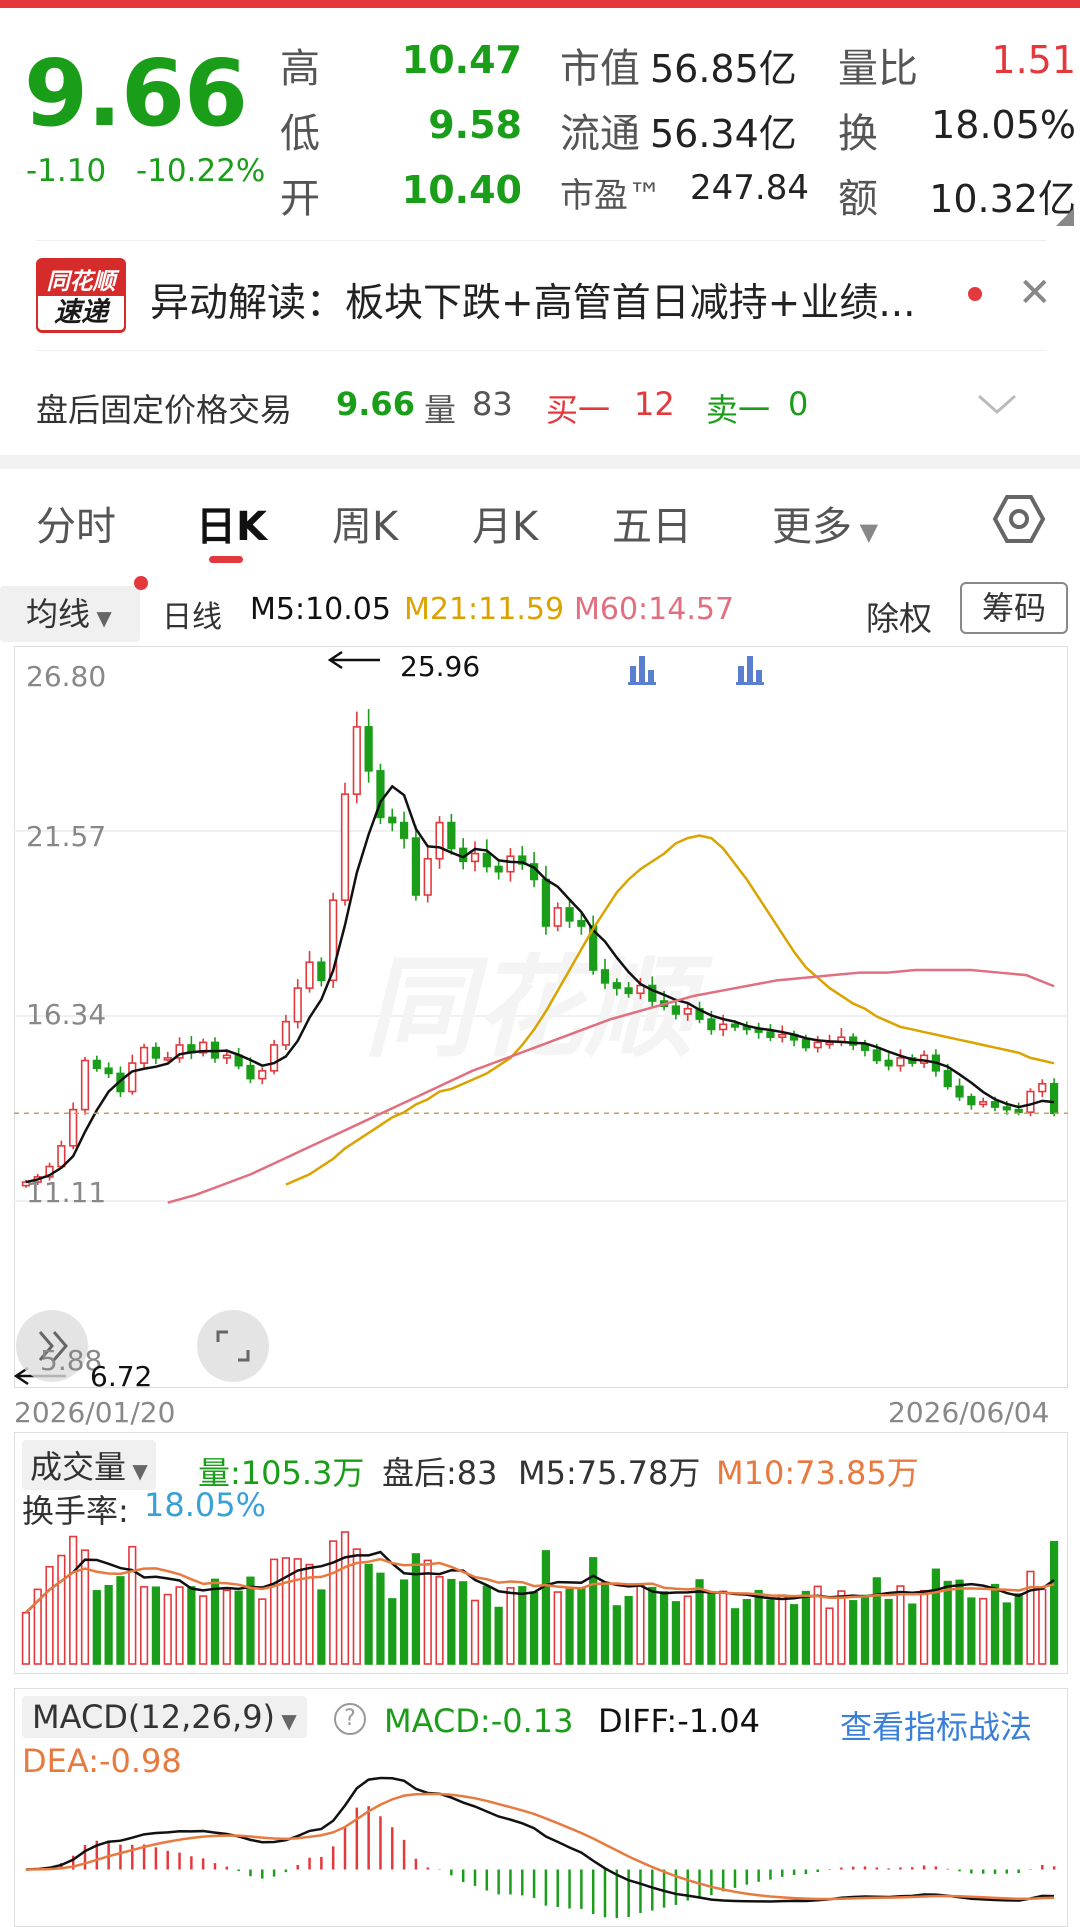  What do you see at coordinates (164, 1717) in the screenshot?
I see `macd-indicator-selector: MACD(12,26,9) ▼` at bounding box center [164, 1717].